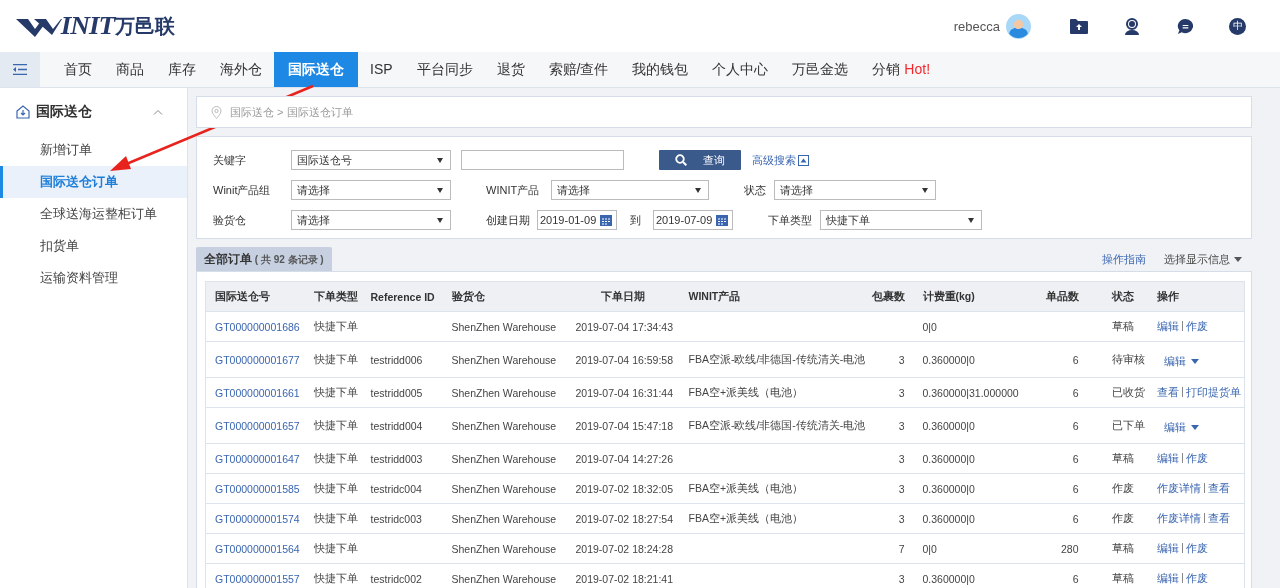 The image size is (1280, 588). Describe the element at coordinates (740, 69) in the screenshot. I see `nav-tab: 个人中心` at that location.